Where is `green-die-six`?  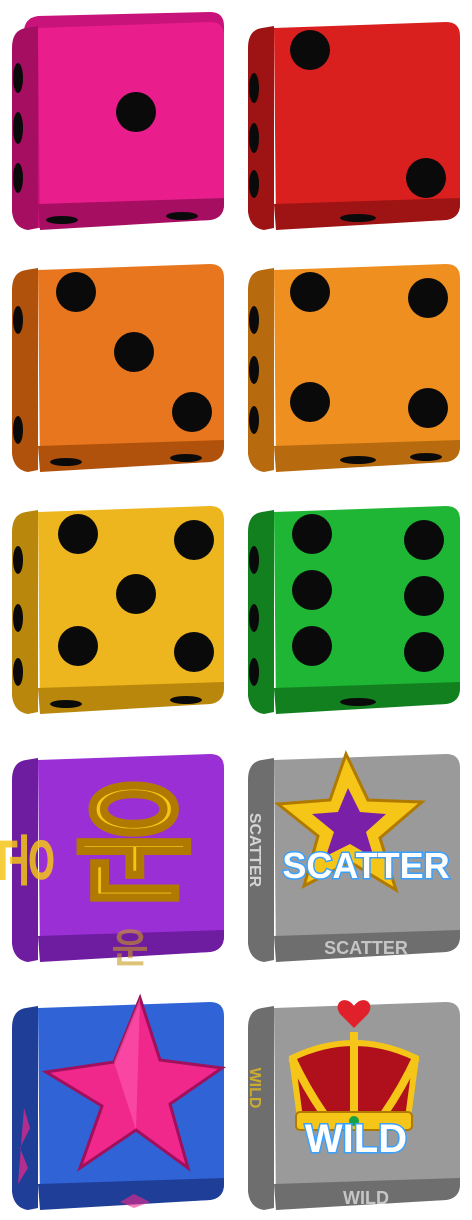 green-die-six is located at coordinates (357, 603).